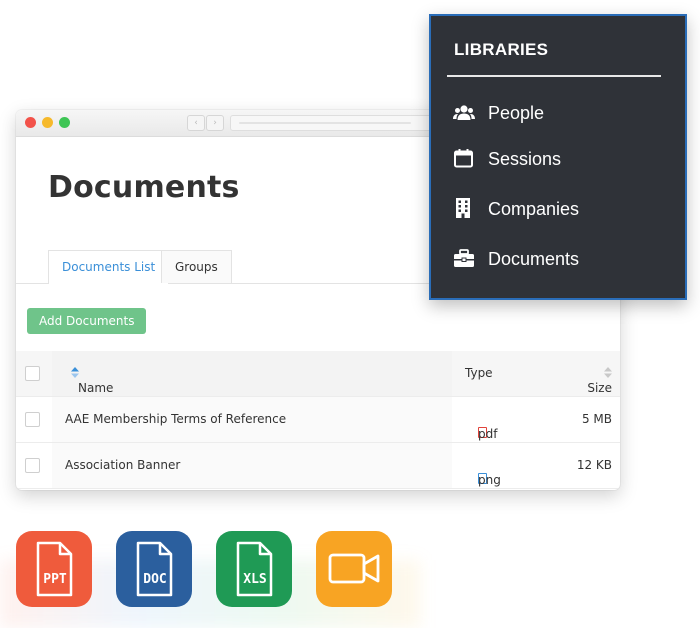 This screenshot has width=700, height=628. Describe the element at coordinates (252, 373) in the screenshot. I see `name-column-header: Name` at that location.